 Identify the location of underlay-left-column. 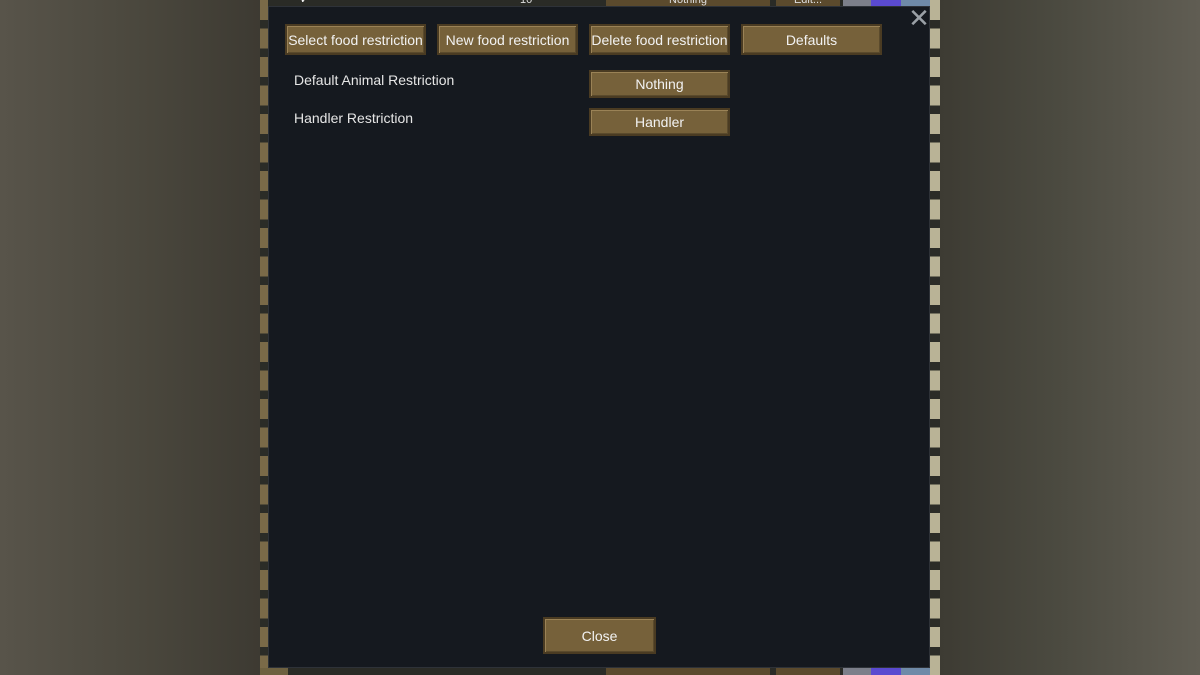
(264, 337).